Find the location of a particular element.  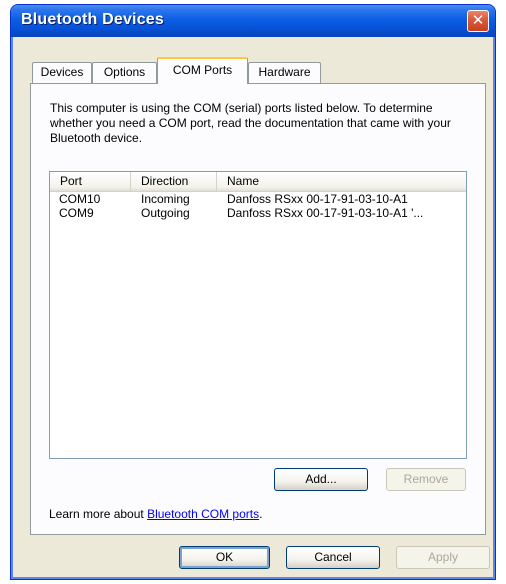

tab-devices: Devices is located at coordinates (62, 72).